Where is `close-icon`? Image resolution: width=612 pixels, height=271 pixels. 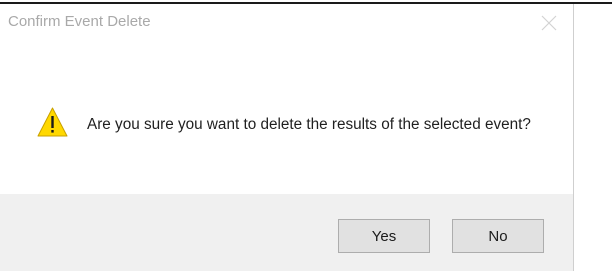
close-icon is located at coordinates (549, 23).